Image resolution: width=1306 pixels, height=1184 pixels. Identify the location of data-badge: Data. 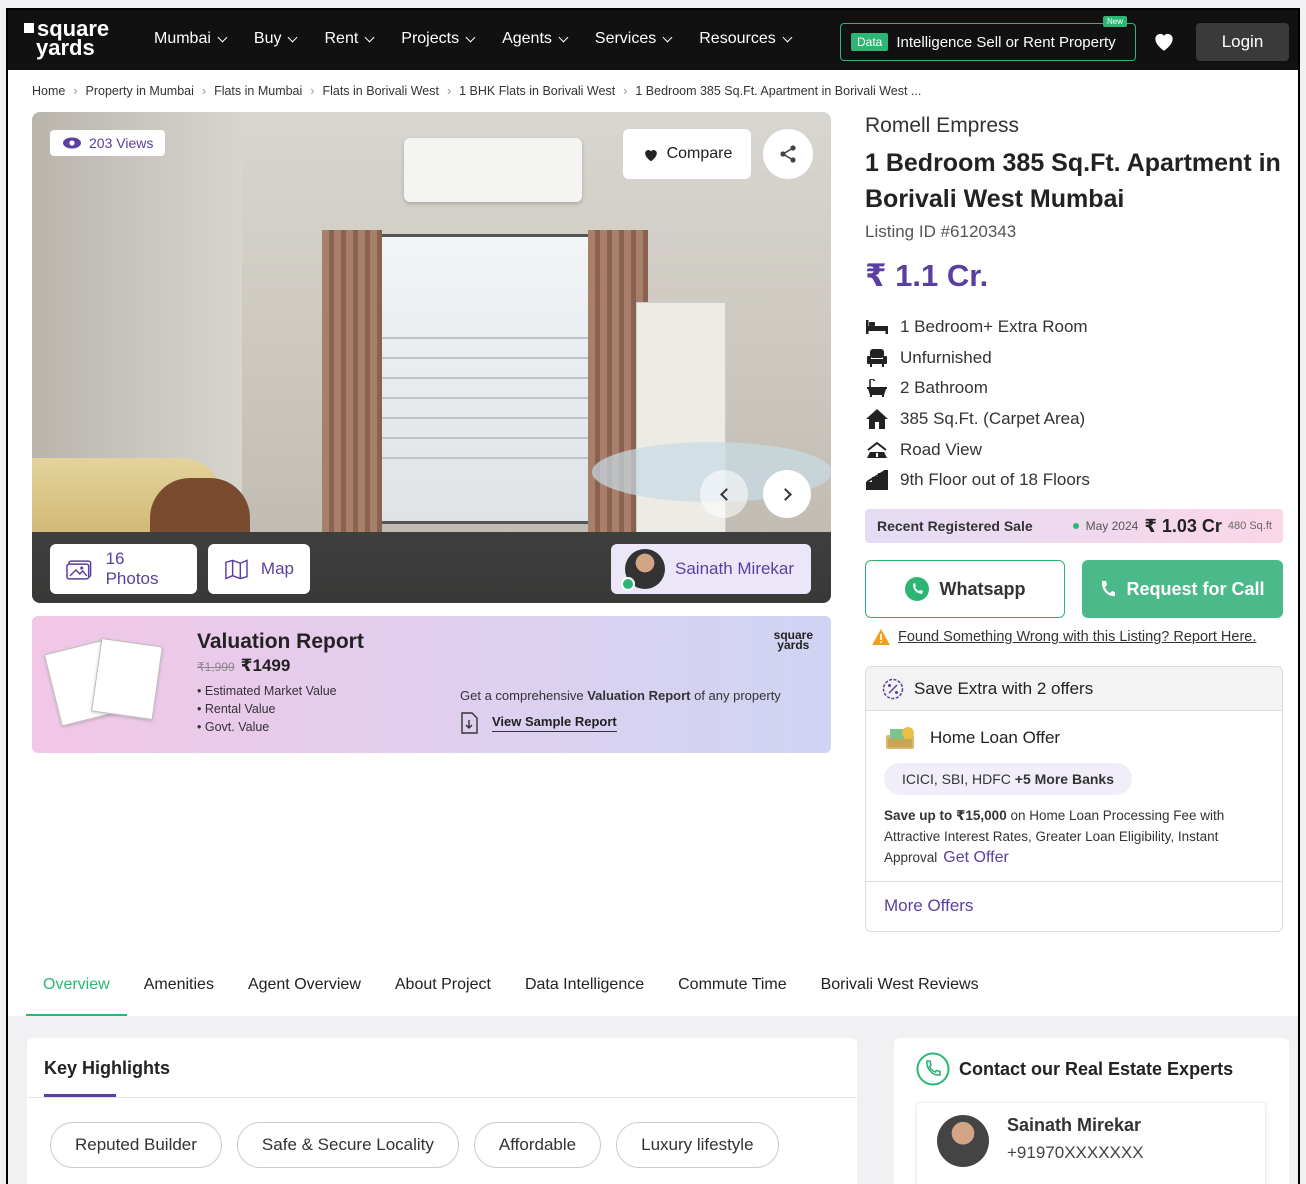
(870, 42).